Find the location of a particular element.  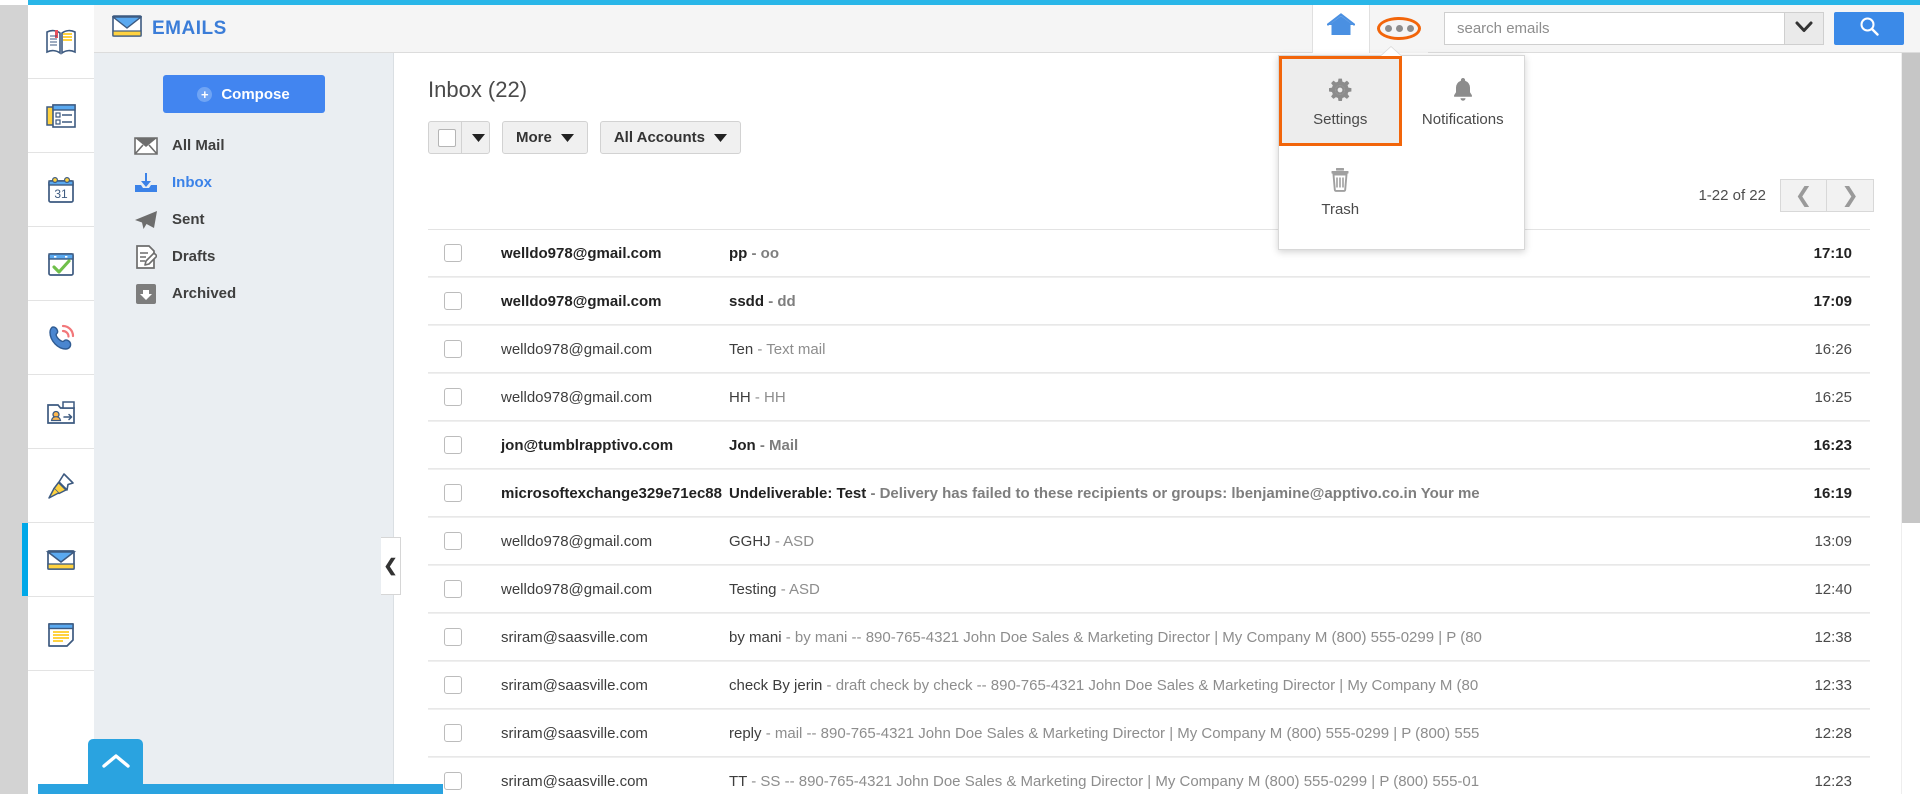

rail-item-news is located at coordinates (61, 116).